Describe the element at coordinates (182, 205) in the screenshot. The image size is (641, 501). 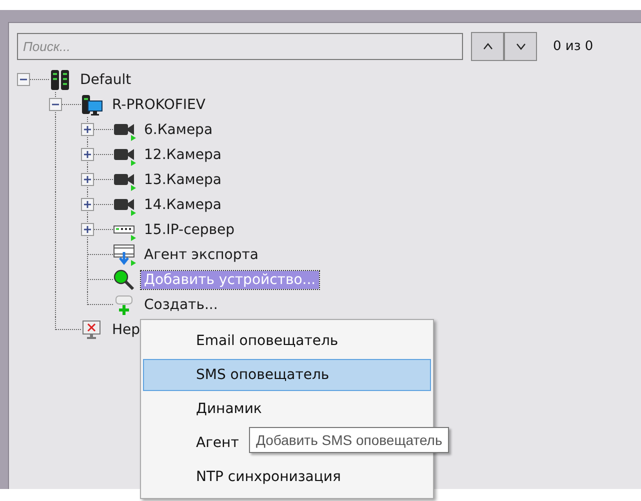
I see `tree-item: 14.Камера` at that location.